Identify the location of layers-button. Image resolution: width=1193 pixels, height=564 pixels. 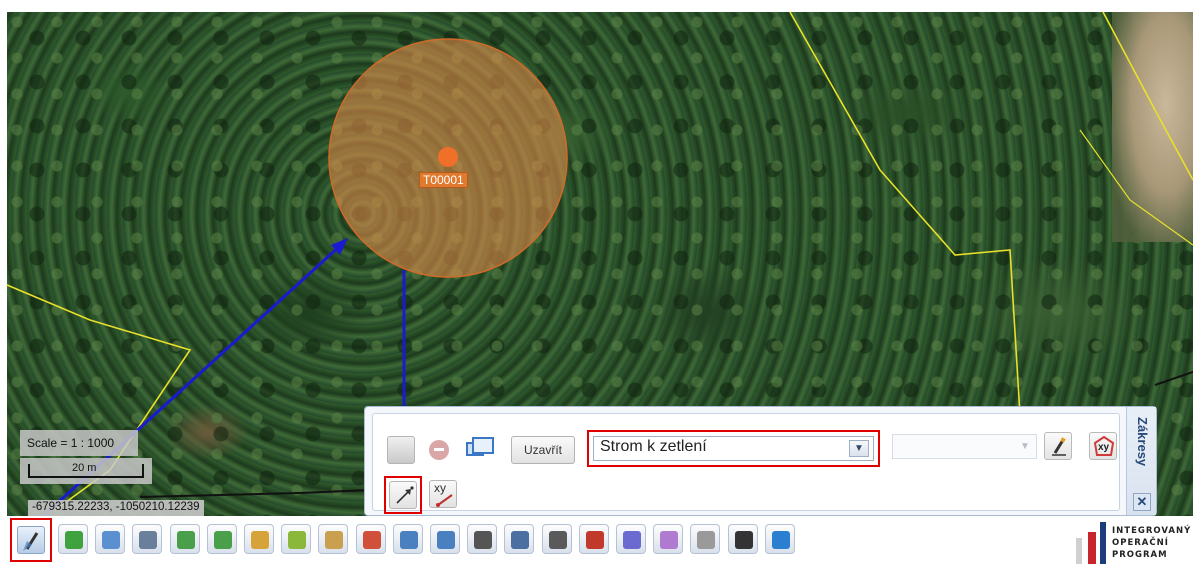
(296, 539).